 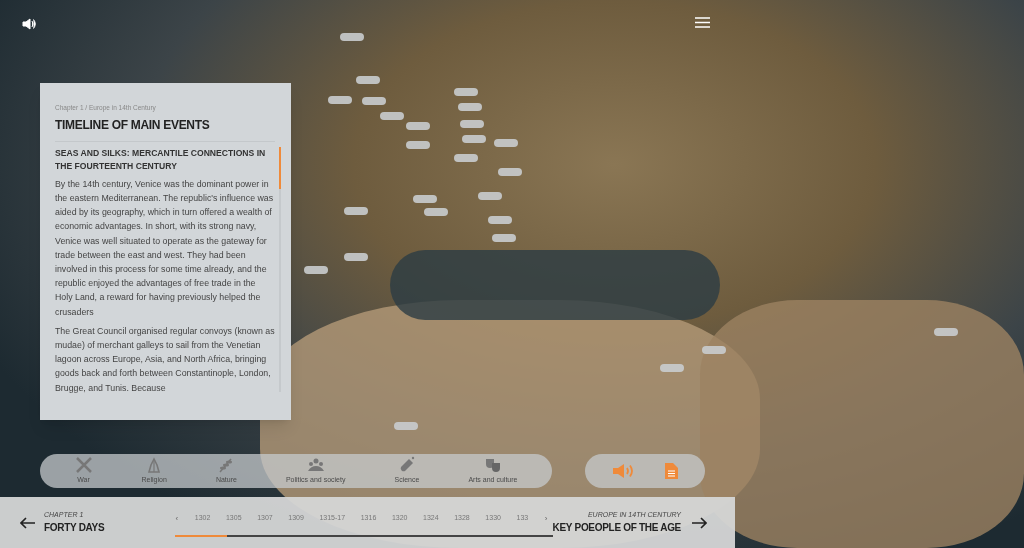 I want to click on panel-title: TIMELINE OF MAIN EVENTS, so click(x=133, y=125).